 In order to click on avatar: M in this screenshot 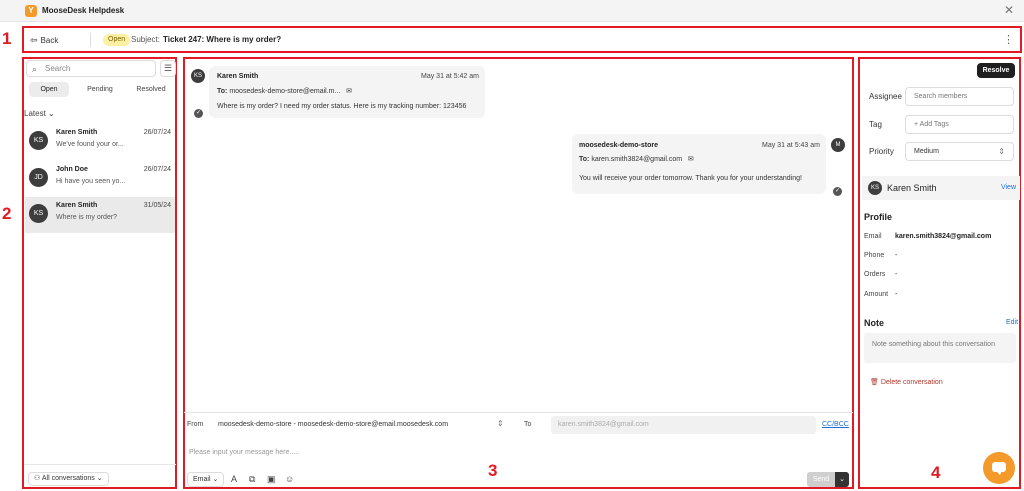, I will do `click(838, 145)`.